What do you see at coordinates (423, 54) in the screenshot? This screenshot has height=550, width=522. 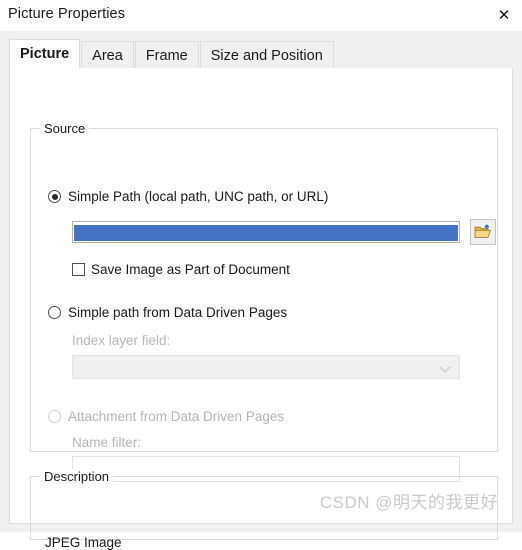 I see `tab-strip-filler` at bounding box center [423, 54].